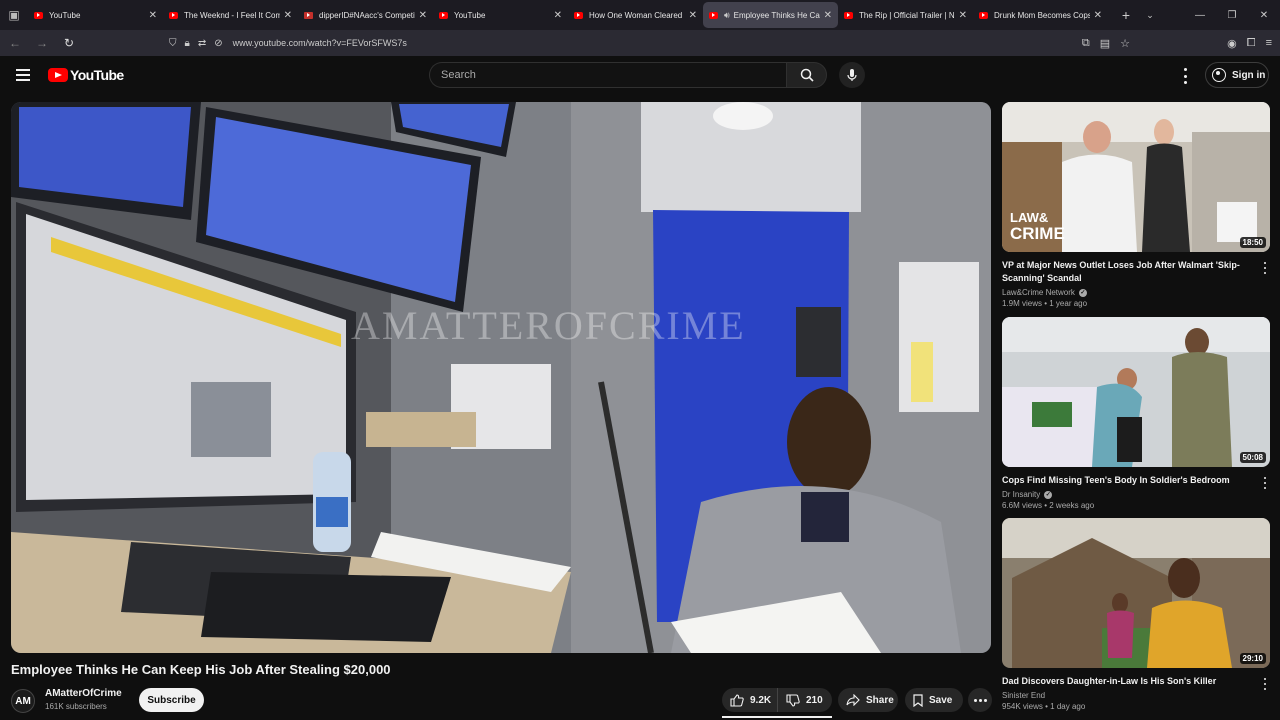 Image resolution: width=1280 pixels, height=720 pixels. Describe the element at coordinates (1125, 43) in the screenshot. I see `bookmark-star-icon: ☆` at that location.